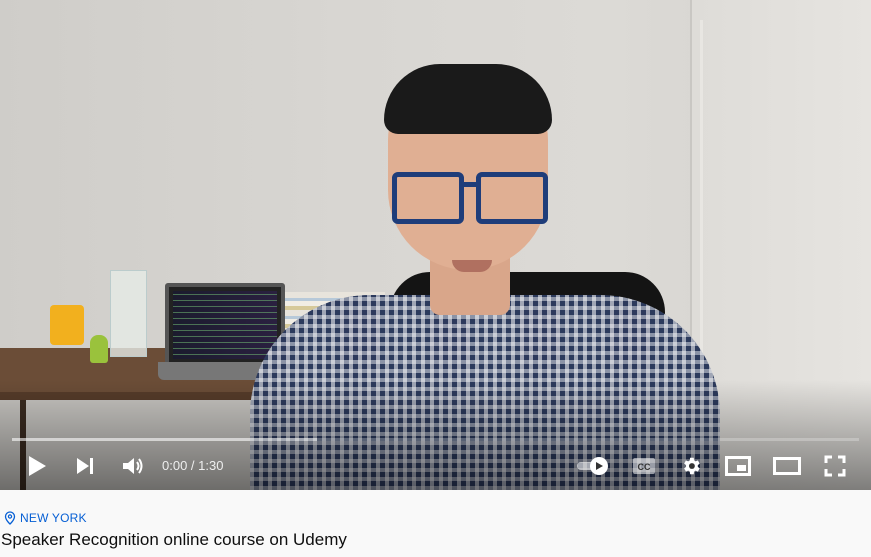  I want to click on play-button, so click(37, 466).